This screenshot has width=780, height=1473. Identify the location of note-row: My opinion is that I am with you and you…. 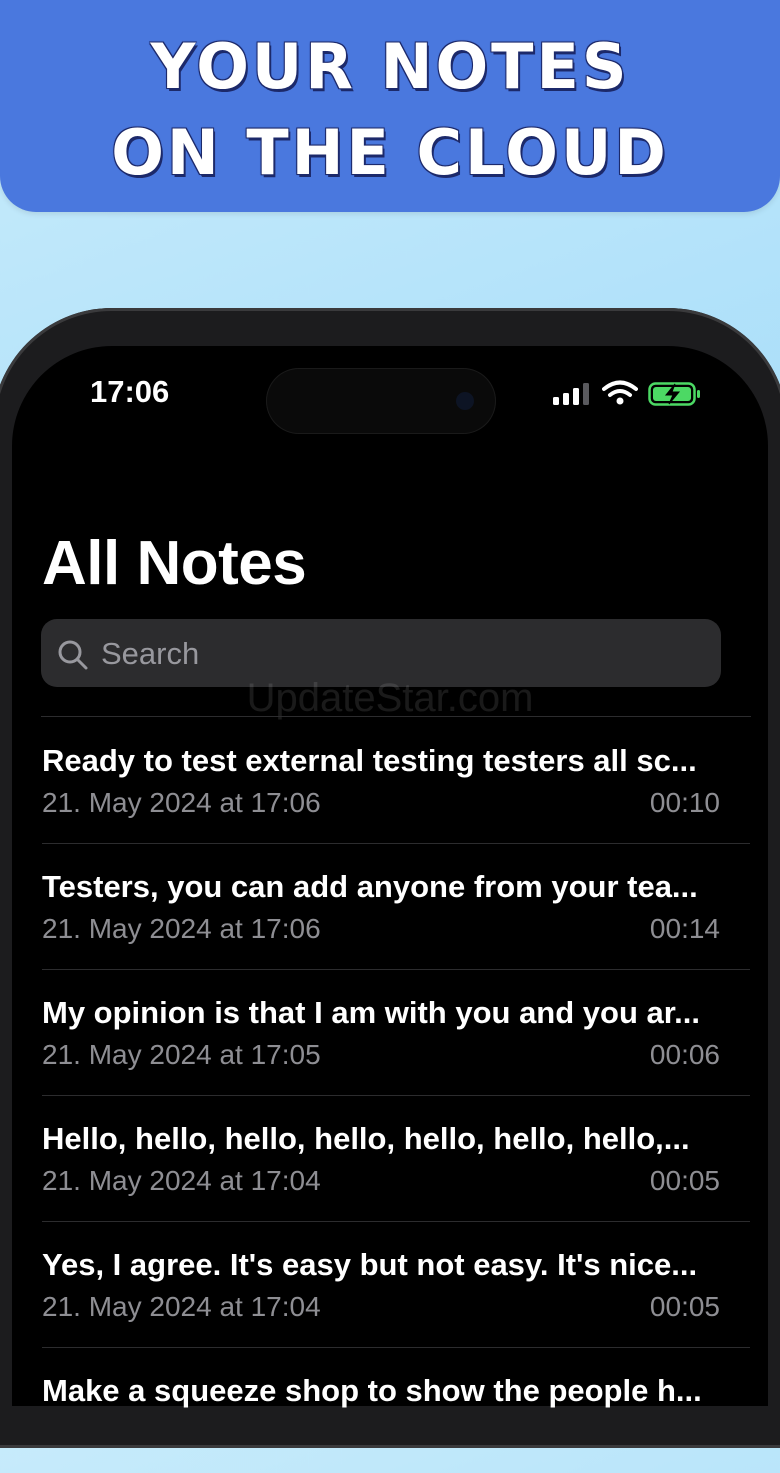
(396, 1032).